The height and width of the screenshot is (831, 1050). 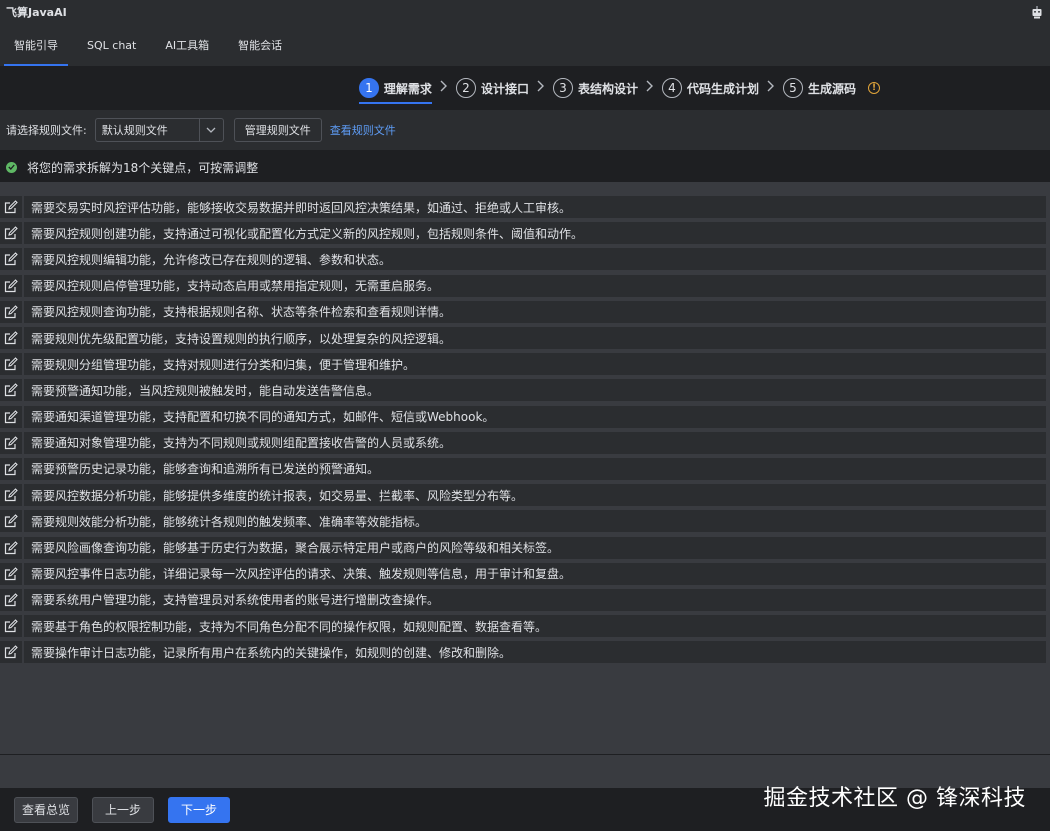 What do you see at coordinates (535, 285) in the screenshot?
I see `requirement-text: 需要风控规则启停管理功能，支持动态启用或禁用指定规则，无需重启服务。` at bounding box center [535, 285].